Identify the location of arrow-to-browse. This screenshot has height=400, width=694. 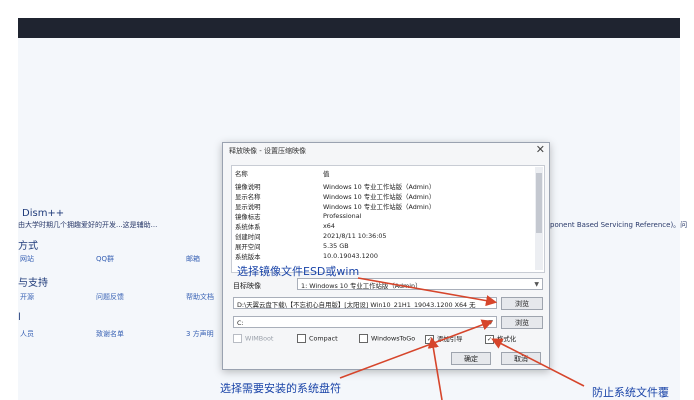
(427, 292).